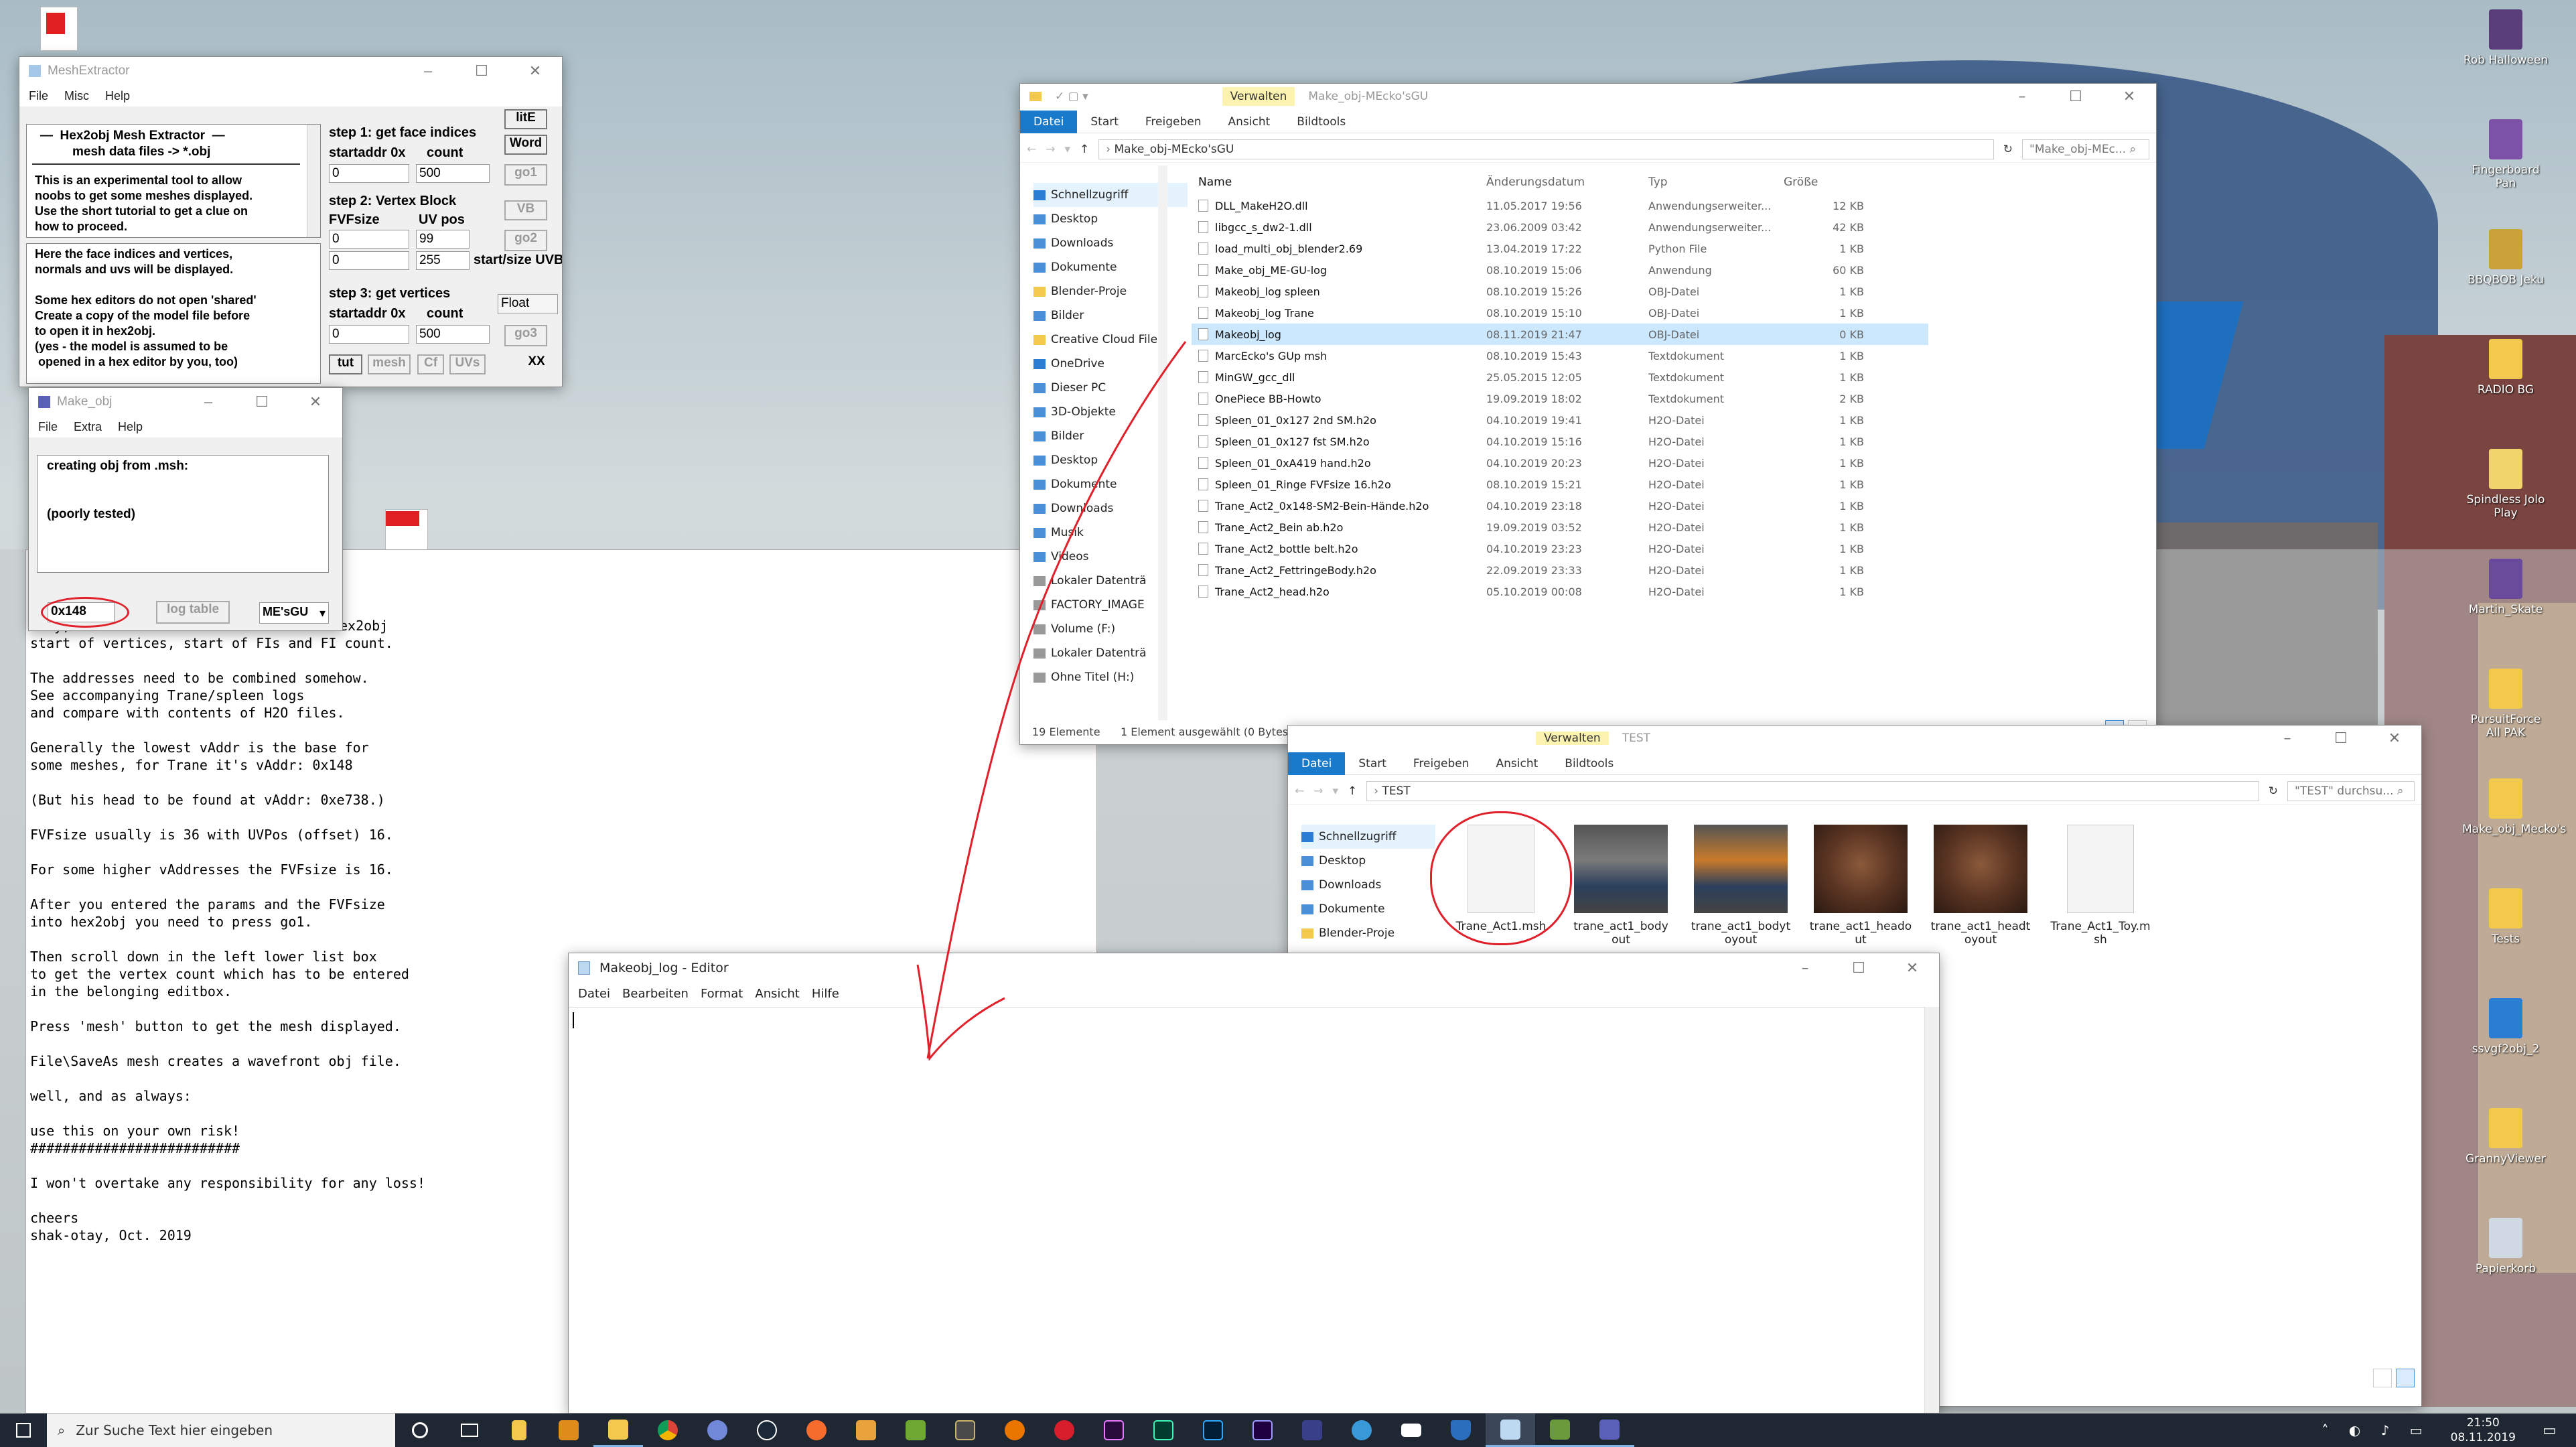 This screenshot has height=1447, width=2576. What do you see at coordinates (1980, 886) in the screenshot?
I see `thumbnail-item: trane_act1_headt oyout` at bounding box center [1980, 886].